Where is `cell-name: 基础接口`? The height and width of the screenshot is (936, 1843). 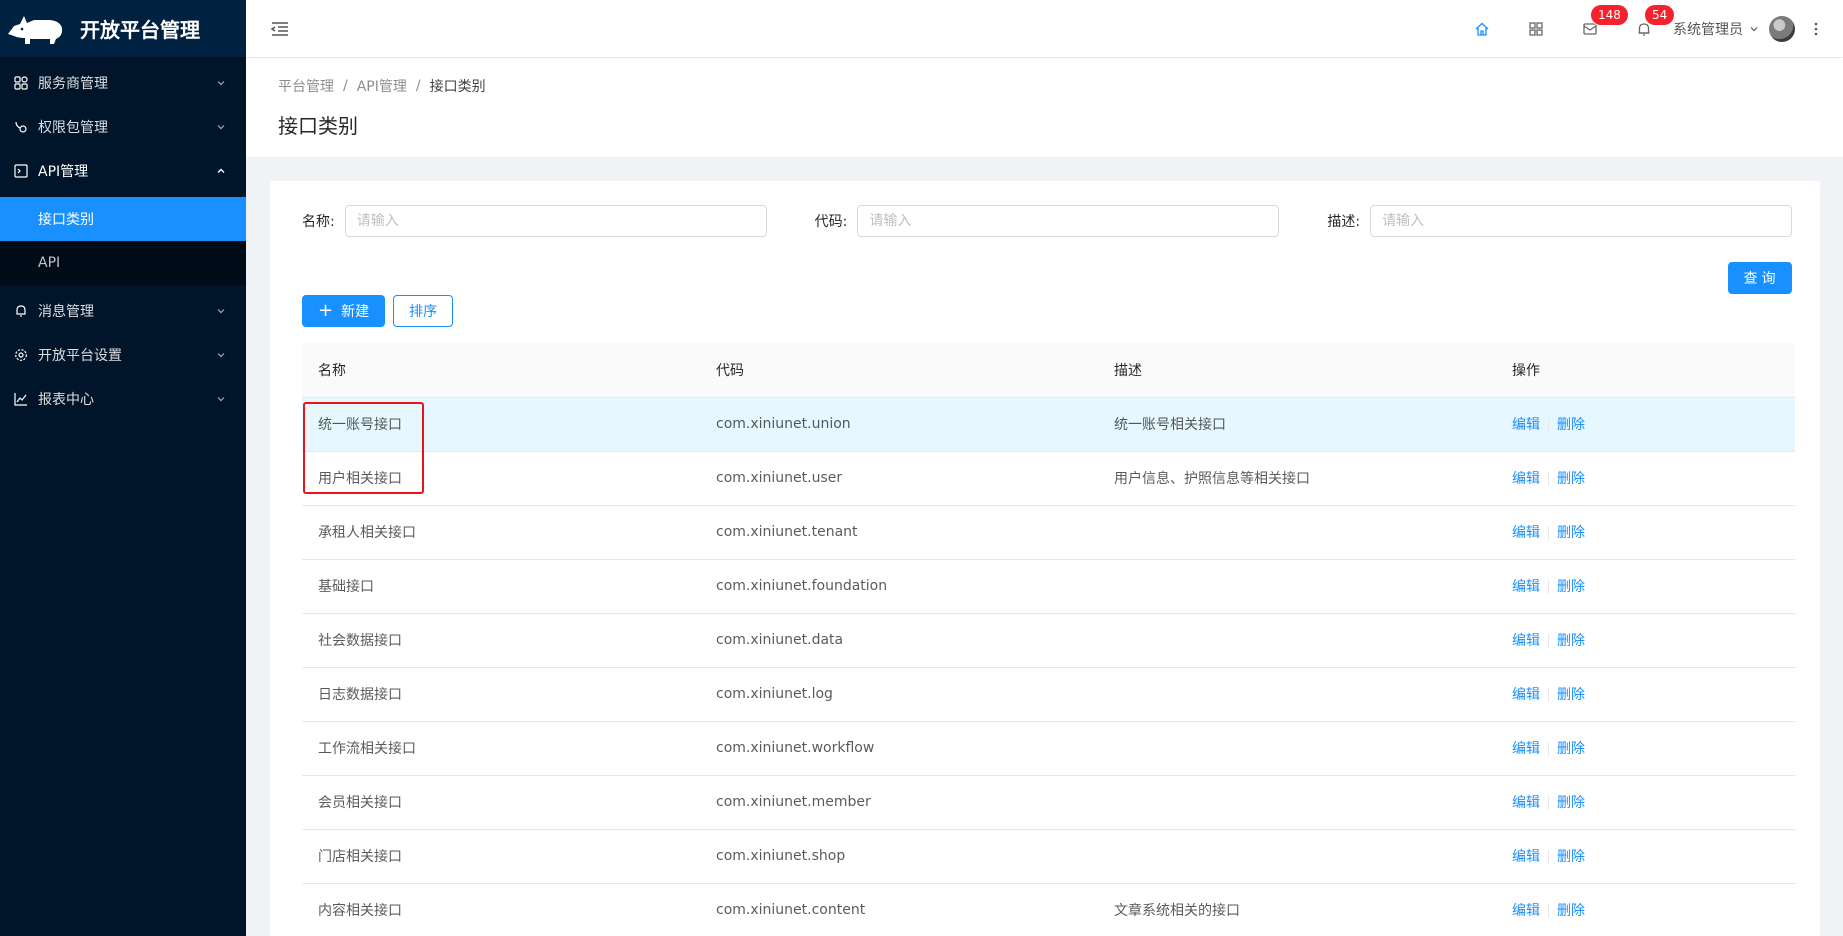
cell-name: 基础接口 is located at coordinates (501, 586).